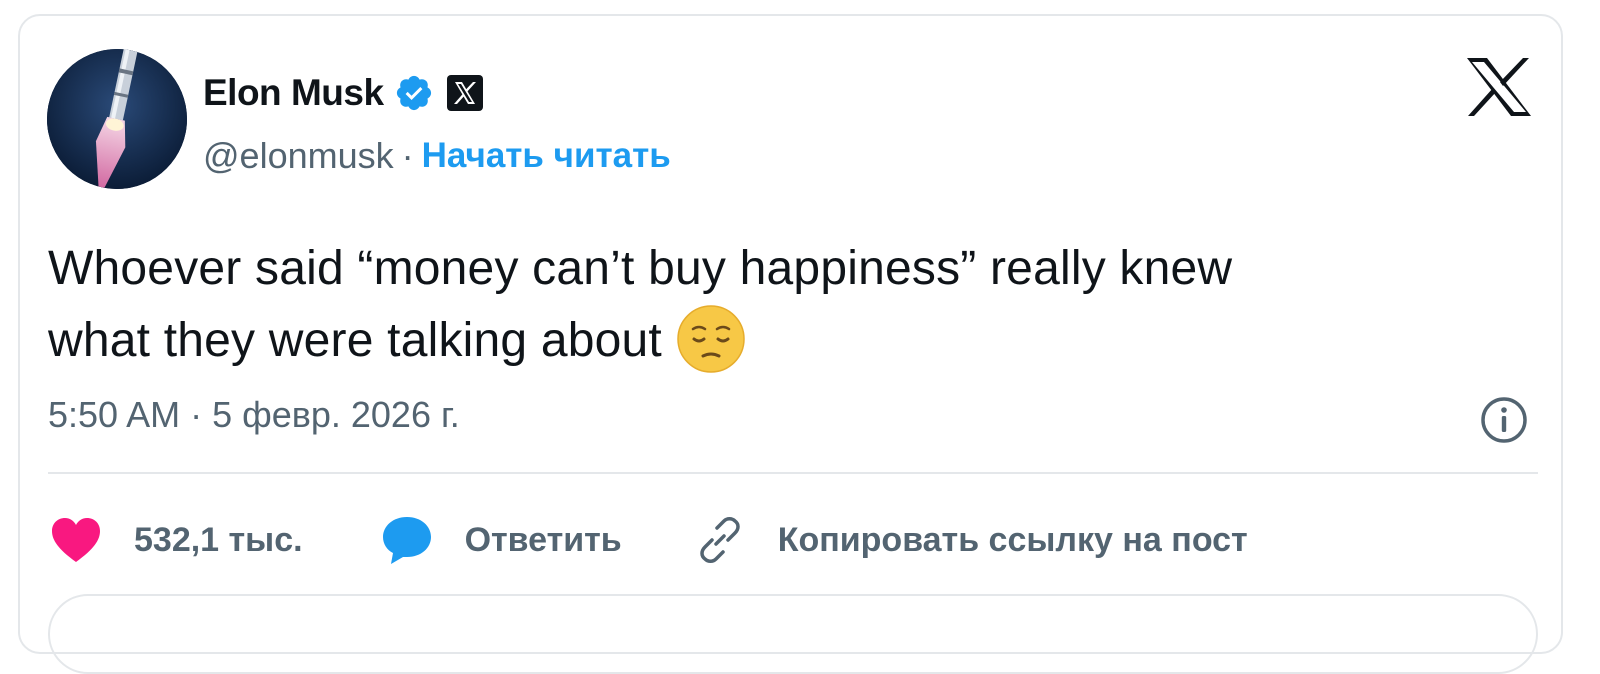 Image resolution: width=1600 pixels, height=674 pixels. I want to click on reply-button: Ответить, so click(500, 540).